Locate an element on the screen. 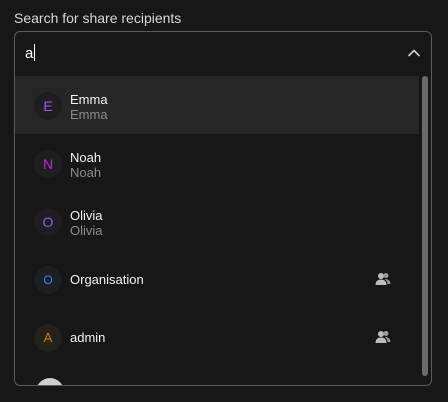 The width and height of the screenshot is (448, 402). recipient-option-emma: E Emma Emma is located at coordinates (217, 105).